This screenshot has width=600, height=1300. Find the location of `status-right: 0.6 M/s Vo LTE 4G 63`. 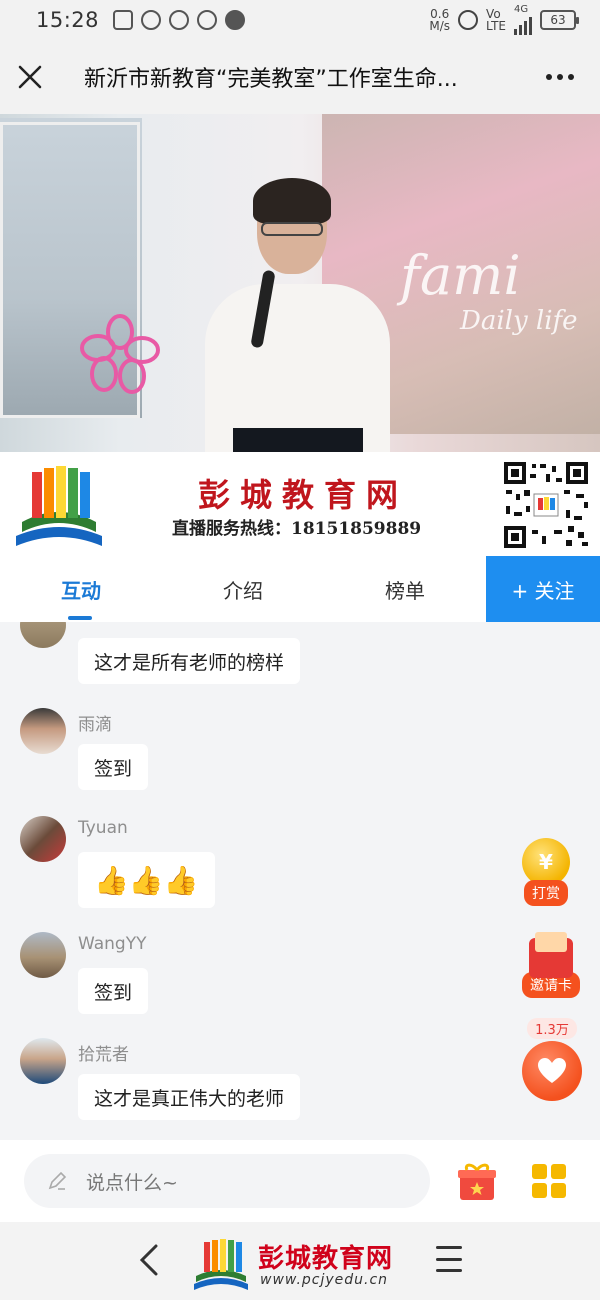

status-right: 0.6 M/s Vo LTE 4G 63 is located at coordinates (504, 19).